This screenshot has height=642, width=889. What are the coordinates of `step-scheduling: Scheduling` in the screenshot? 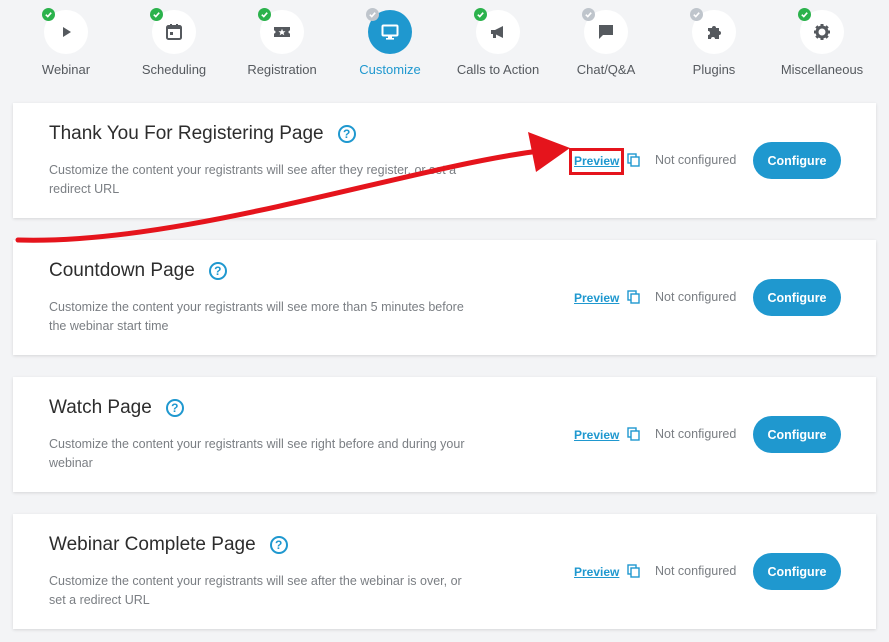 It's located at (174, 42).